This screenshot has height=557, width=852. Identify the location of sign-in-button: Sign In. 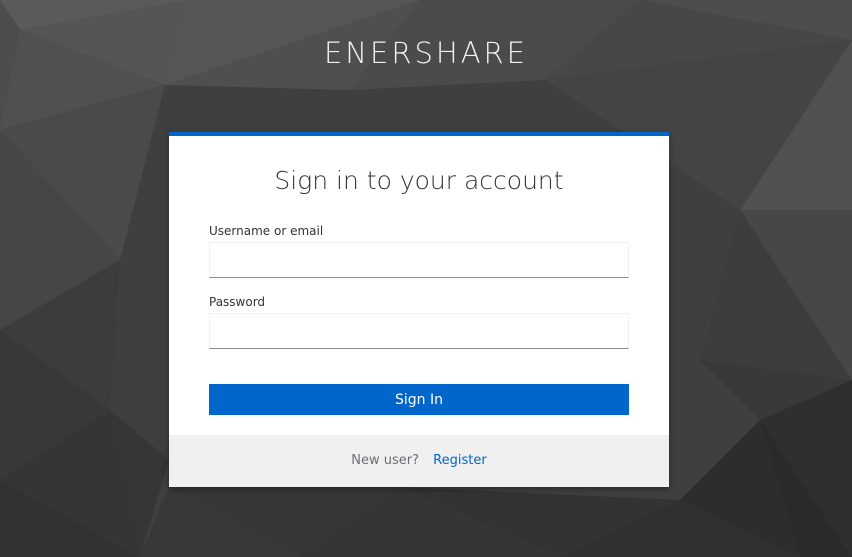
(419, 399).